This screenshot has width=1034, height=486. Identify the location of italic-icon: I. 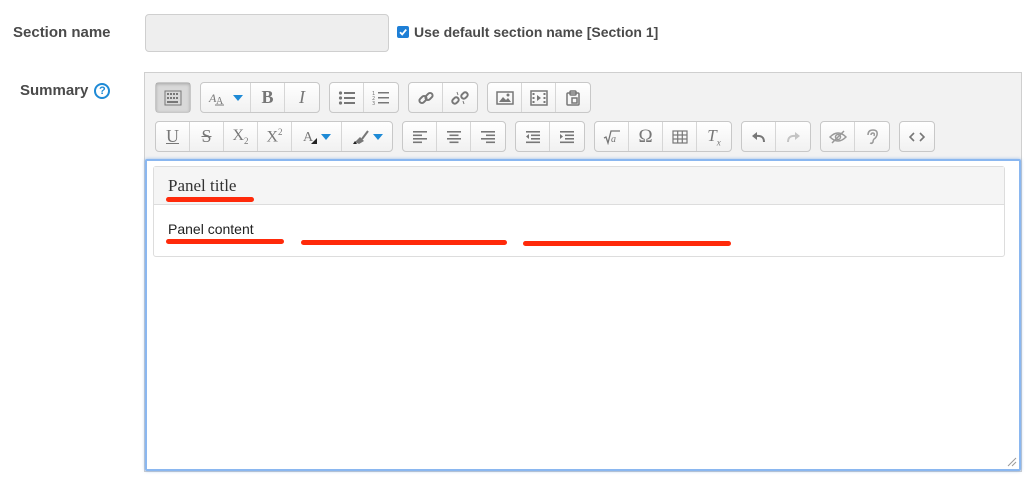
(302, 97).